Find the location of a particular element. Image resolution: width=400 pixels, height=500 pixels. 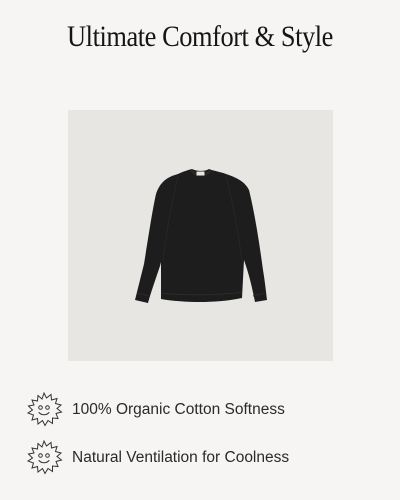

feature-item-organic-cotton: 100% Organic Cotton Softness is located at coordinates (154, 410).